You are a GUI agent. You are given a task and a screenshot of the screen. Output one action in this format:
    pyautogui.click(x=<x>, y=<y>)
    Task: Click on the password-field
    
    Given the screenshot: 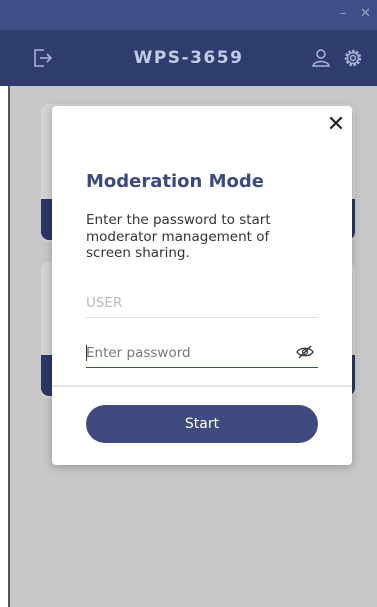 What is the action you would take?
    pyautogui.click(x=186, y=353)
    